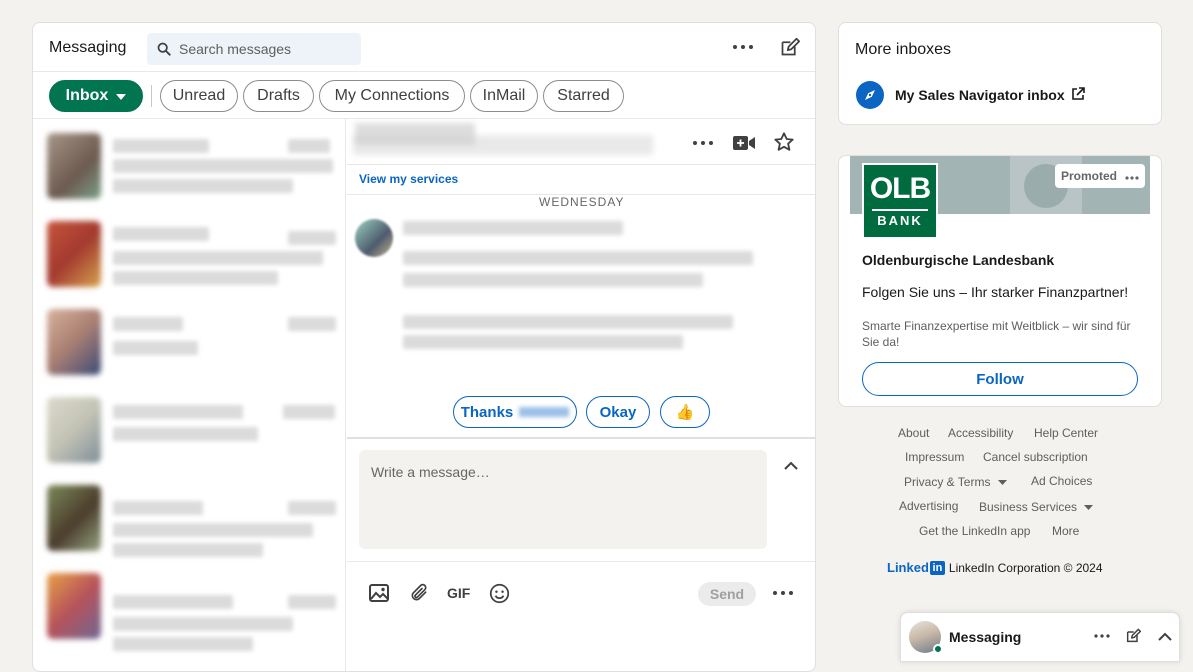 The height and width of the screenshot is (672, 1193). What do you see at coordinates (487, 412) in the screenshot?
I see `quick-reply-thanks-label: Thanks` at bounding box center [487, 412].